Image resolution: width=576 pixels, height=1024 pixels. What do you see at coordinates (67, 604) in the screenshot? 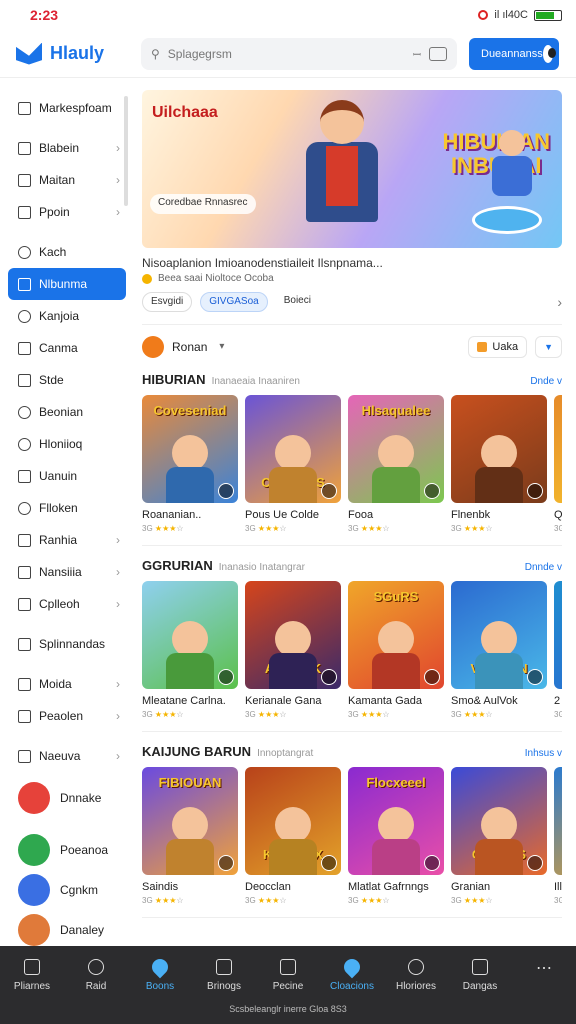
I see `sidebar-item: Cplleoh ›` at bounding box center [67, 604].